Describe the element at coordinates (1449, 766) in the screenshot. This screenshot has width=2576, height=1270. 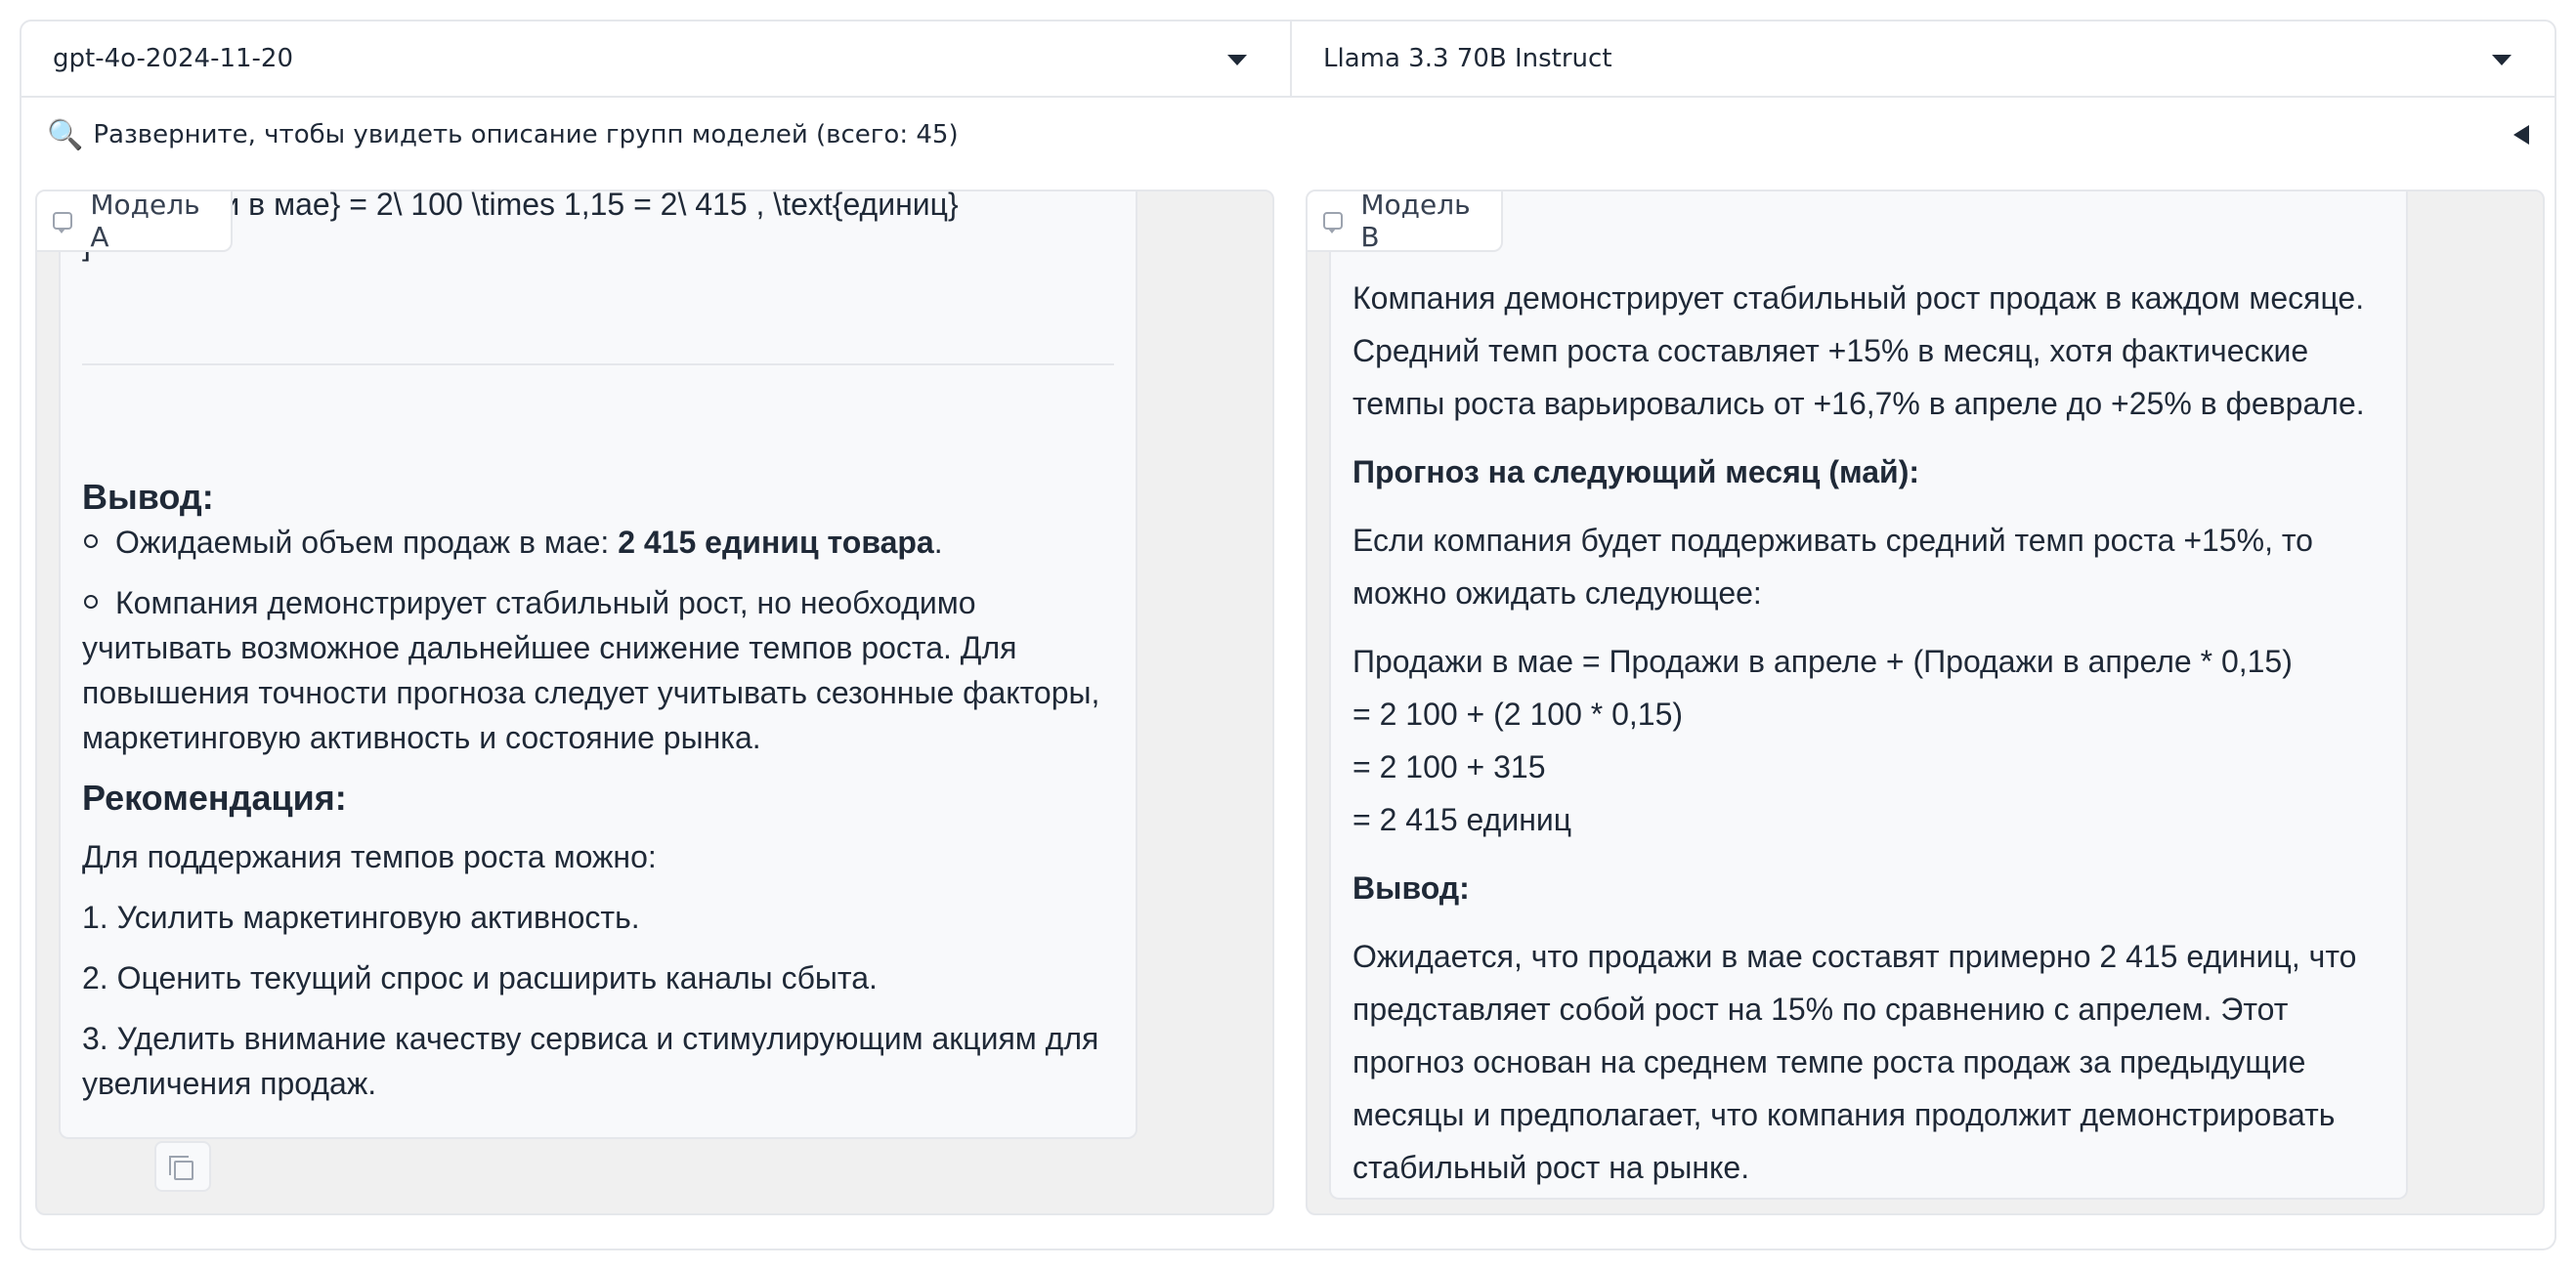
I see `calc-line: = 2 100 + 315` at that location.